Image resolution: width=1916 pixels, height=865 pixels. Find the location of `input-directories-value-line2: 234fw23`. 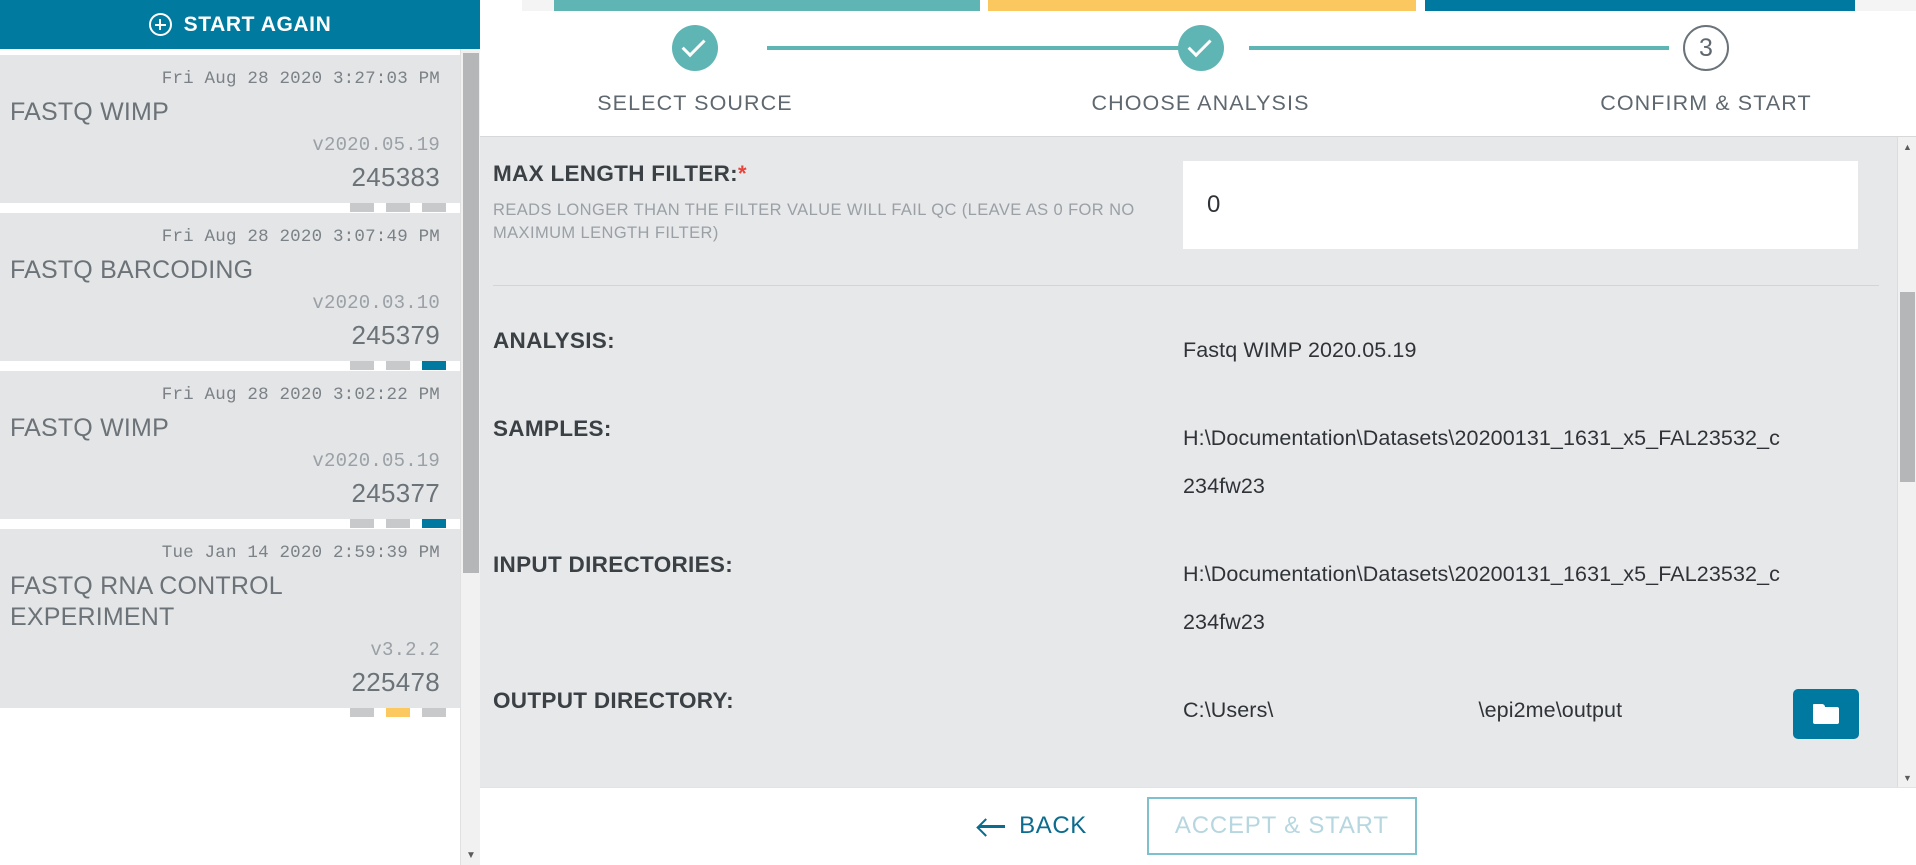

input-directories-value-line2: 234fw23 is located at coordinates (1224, 622).